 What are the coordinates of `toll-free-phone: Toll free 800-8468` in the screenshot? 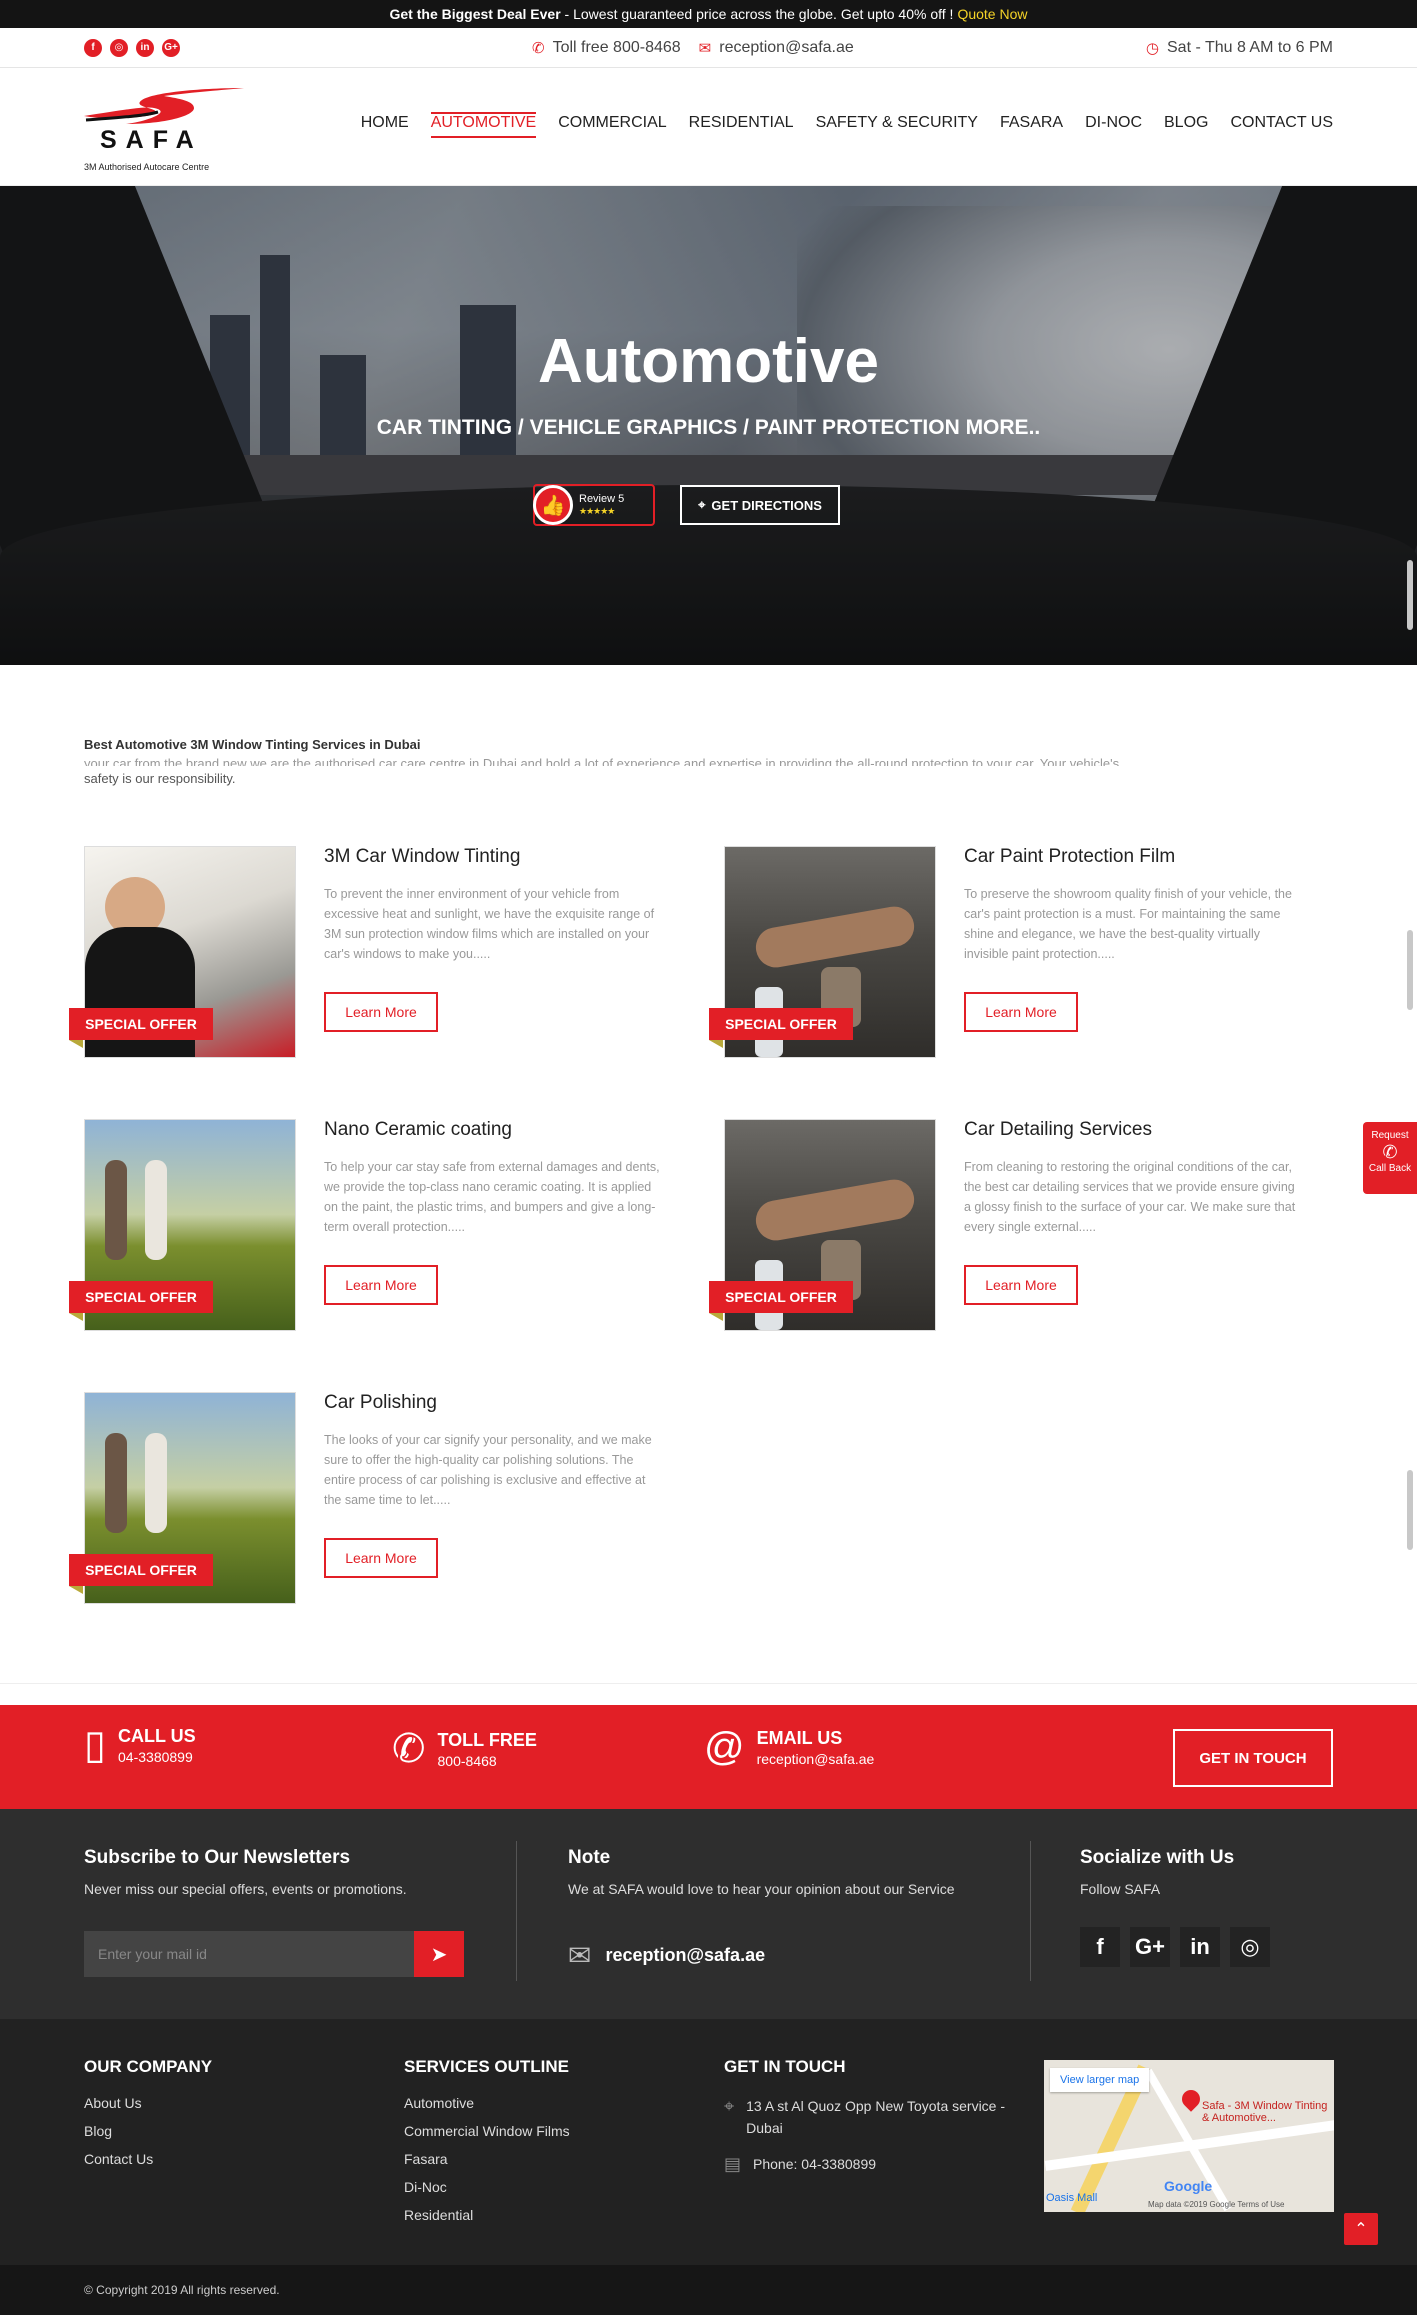 It's located at (617, 48).